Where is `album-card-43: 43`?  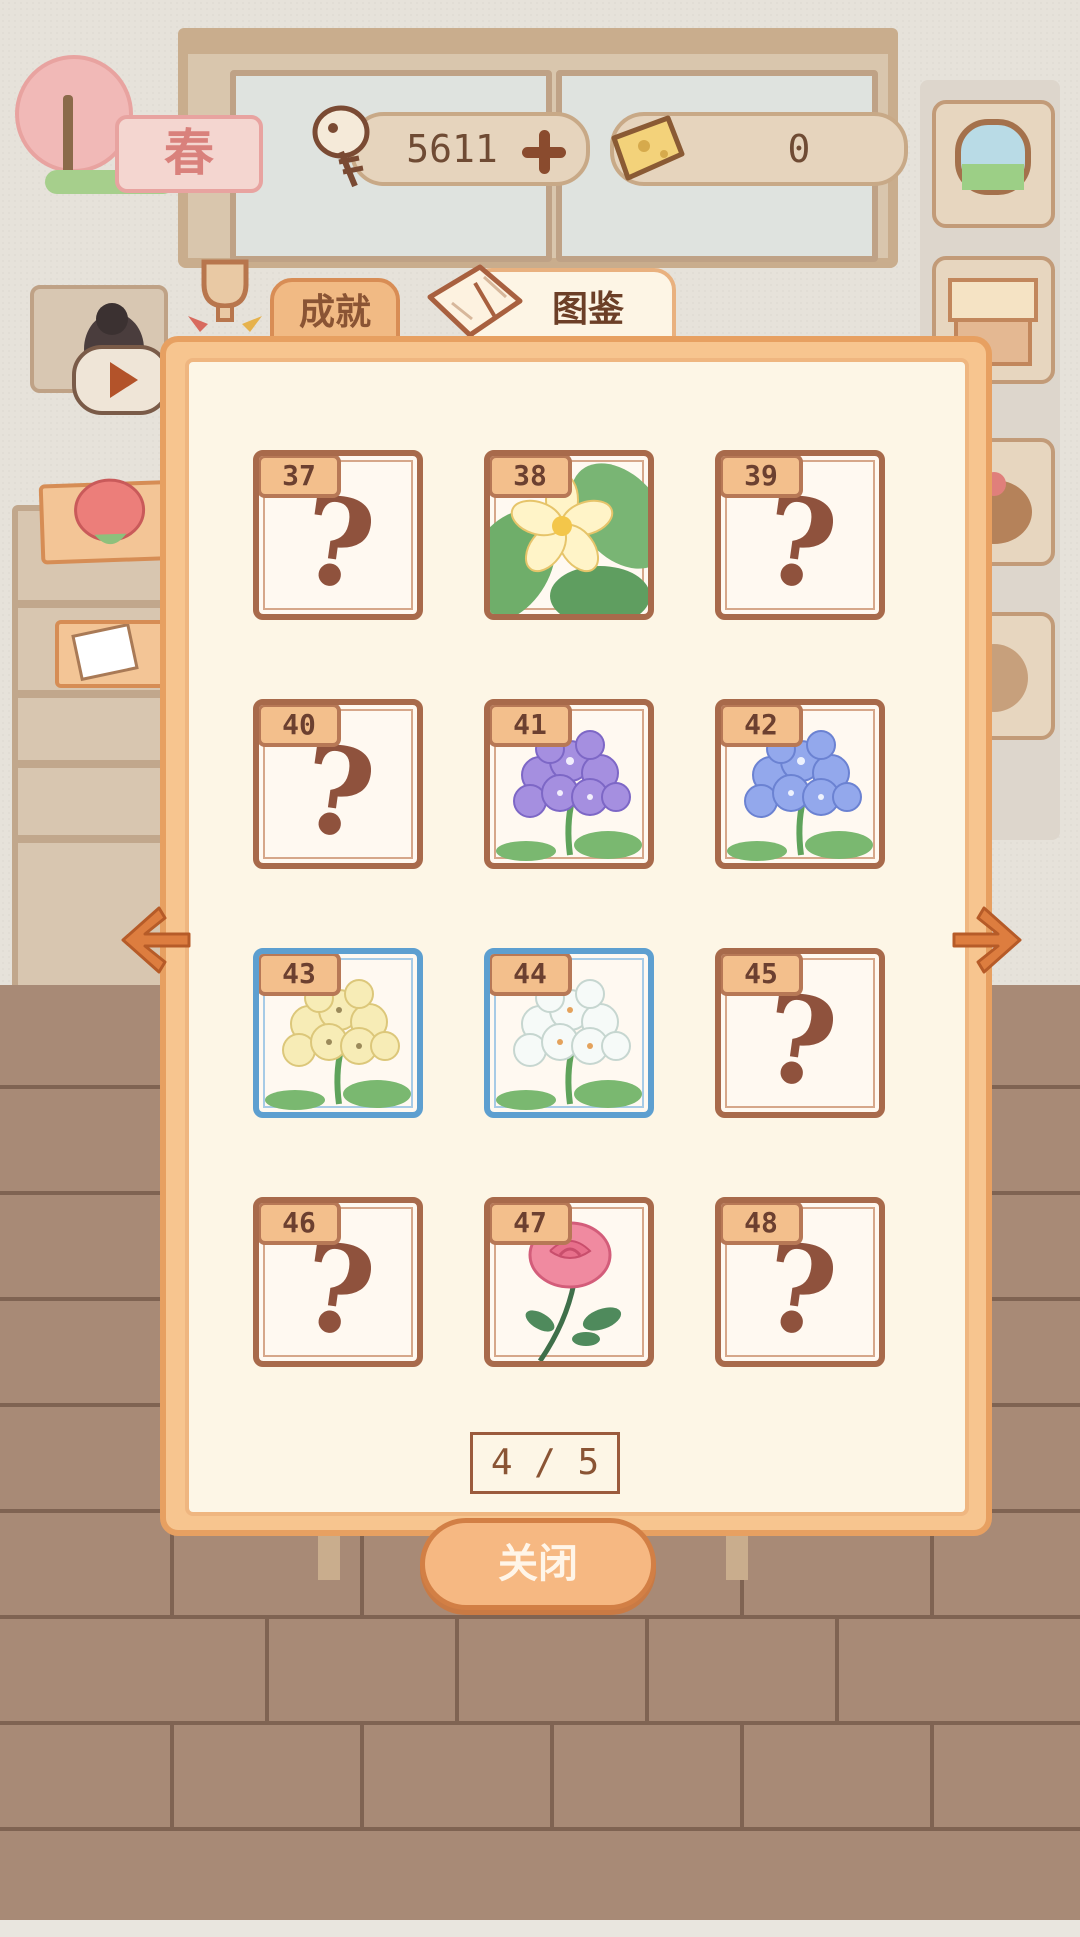
album-card-43: 43 is located at coordinates (338, 1033).